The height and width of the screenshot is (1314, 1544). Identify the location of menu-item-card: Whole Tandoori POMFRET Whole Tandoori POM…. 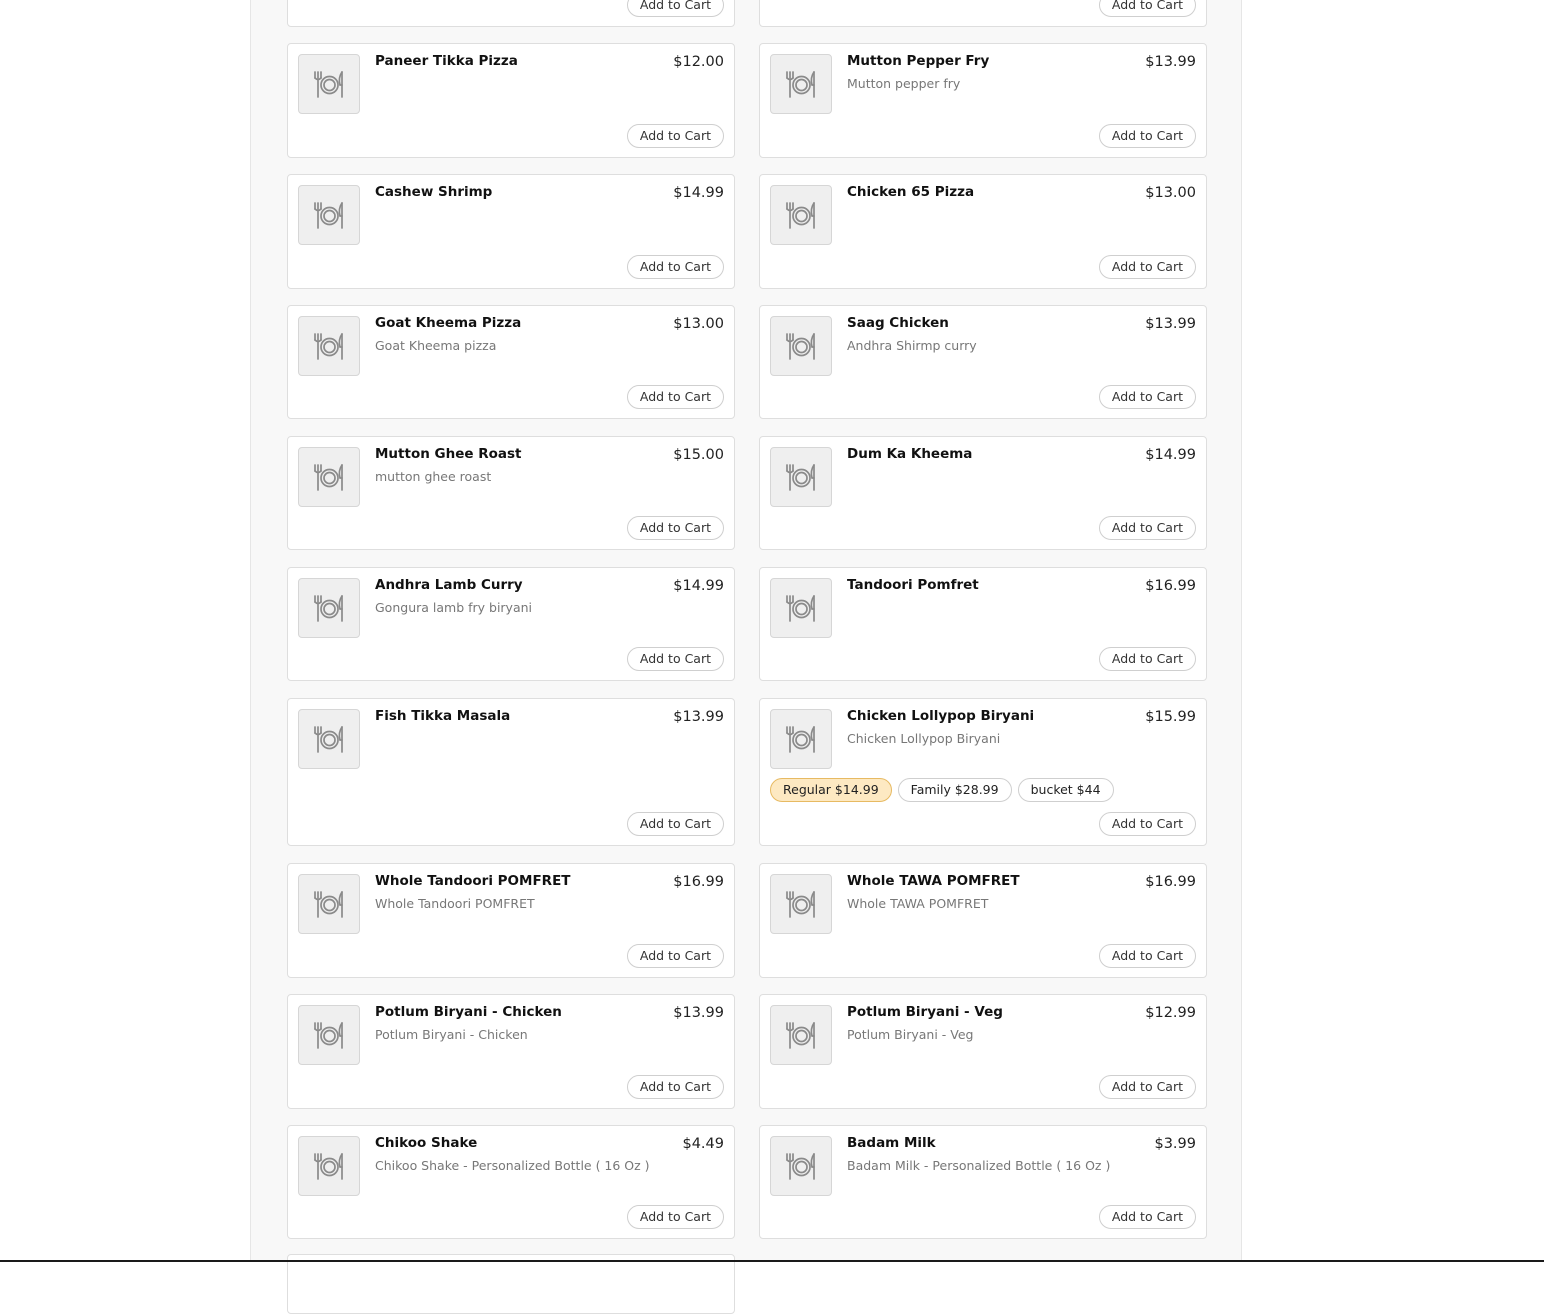
(511, 920).